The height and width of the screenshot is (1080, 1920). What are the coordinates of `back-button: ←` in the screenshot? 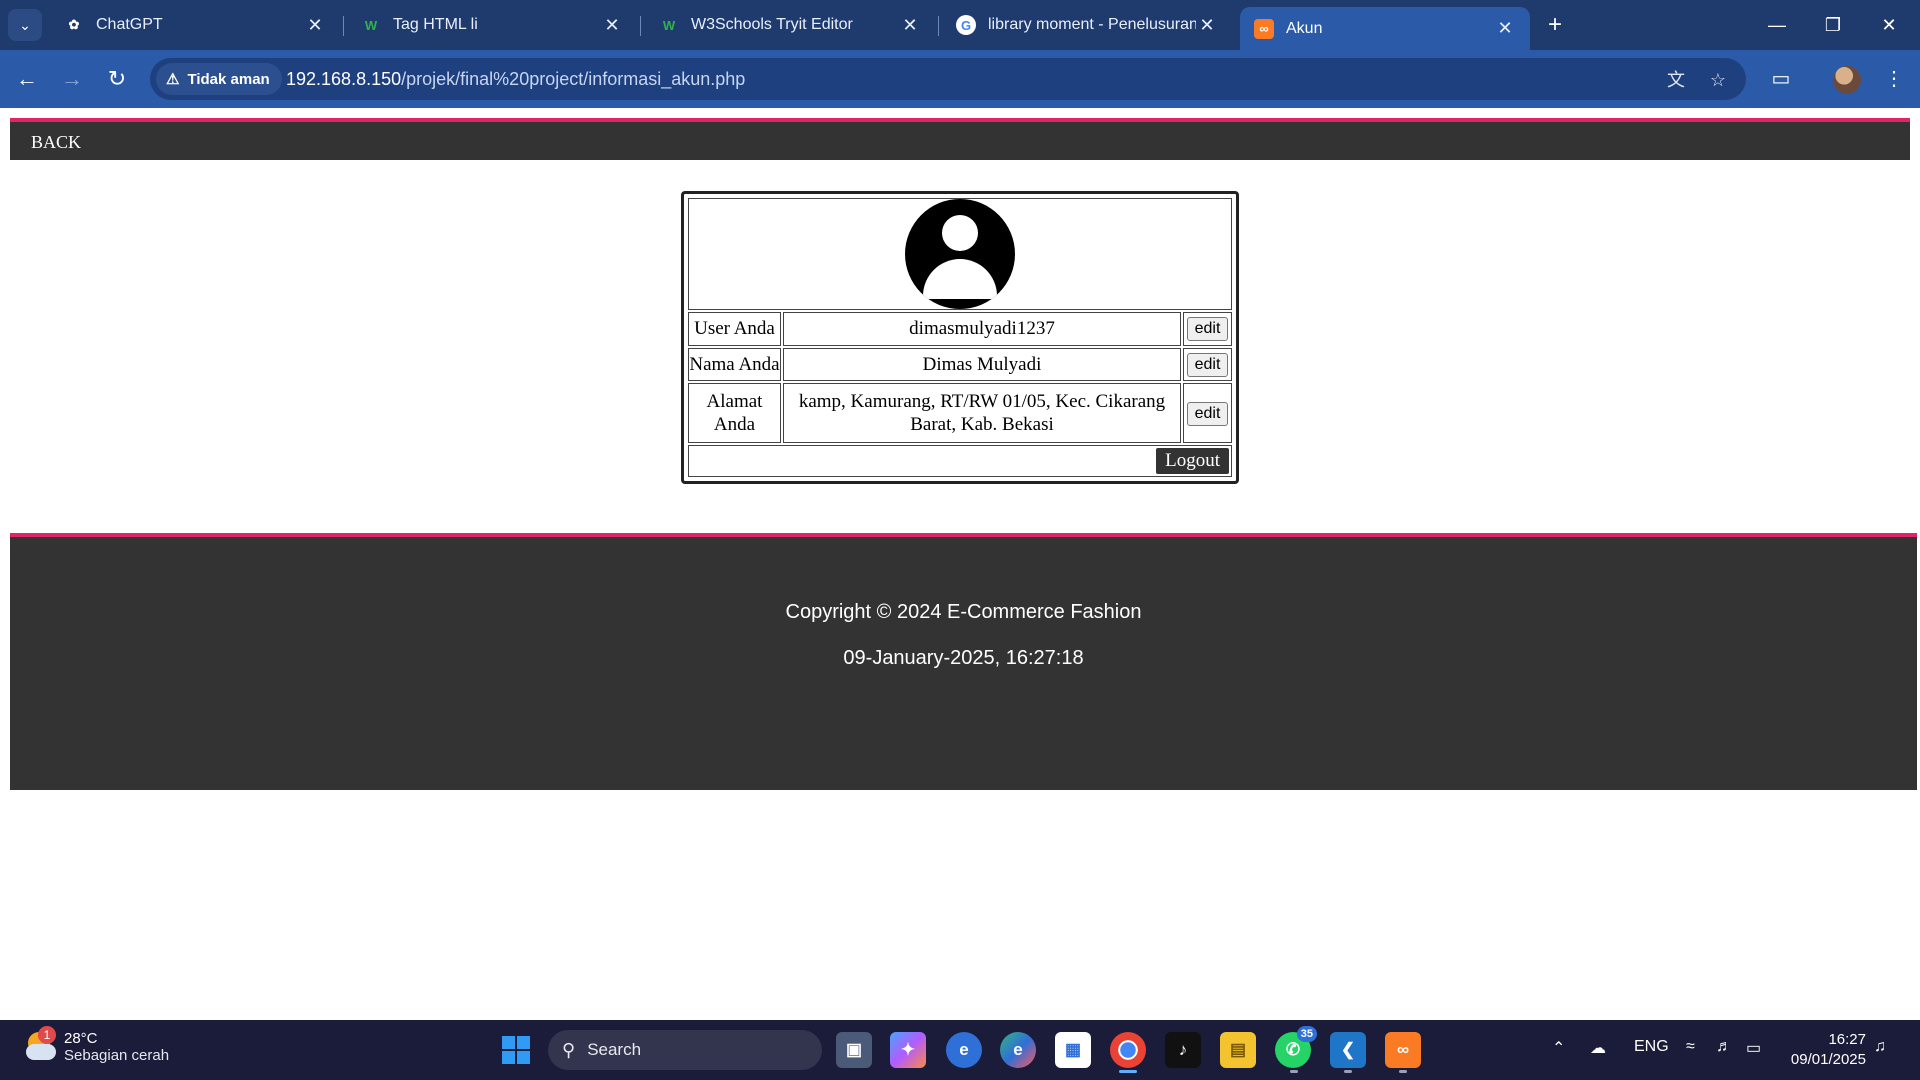 It's located at (27, 79).